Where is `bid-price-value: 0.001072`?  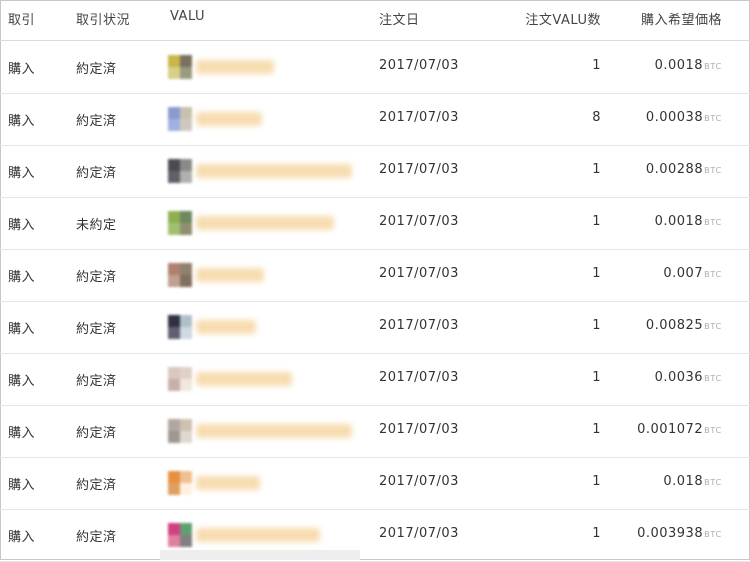 bid-price-value: 0.001072 is located at coordinates (670, 429).